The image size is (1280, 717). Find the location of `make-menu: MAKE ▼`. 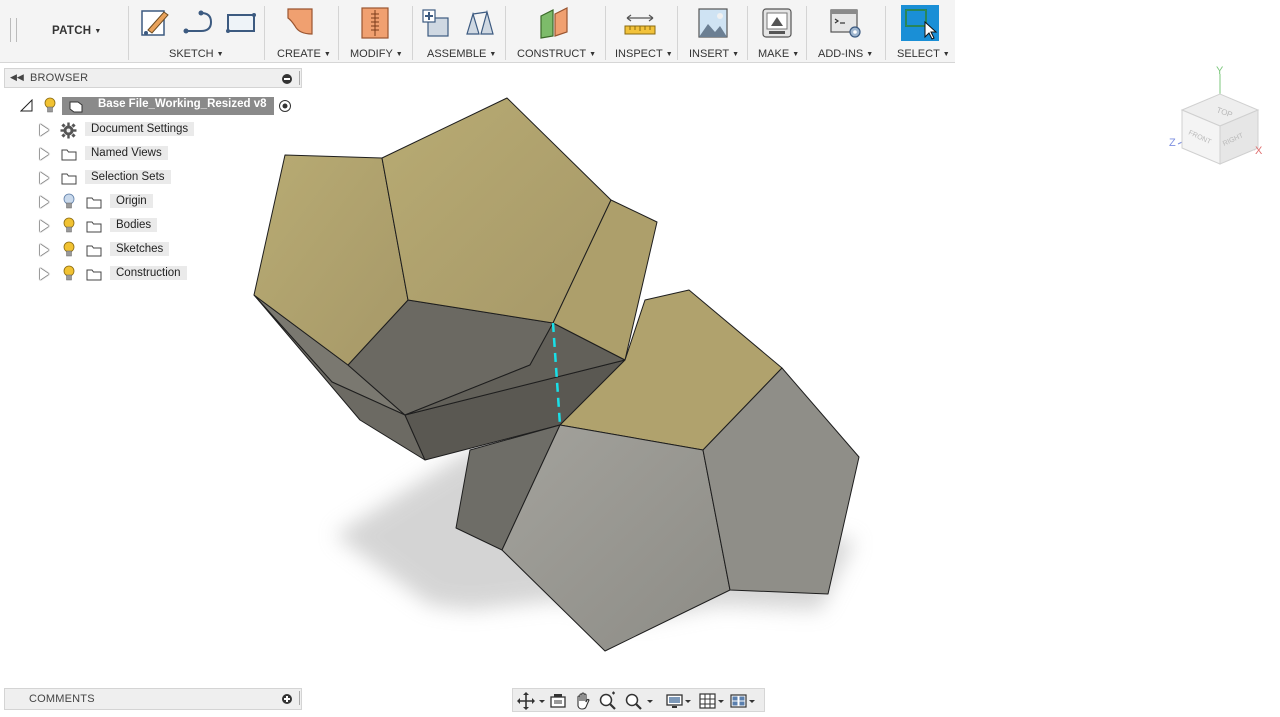

make-menu: MAKE ▼ is located at coordinates (778, 54).